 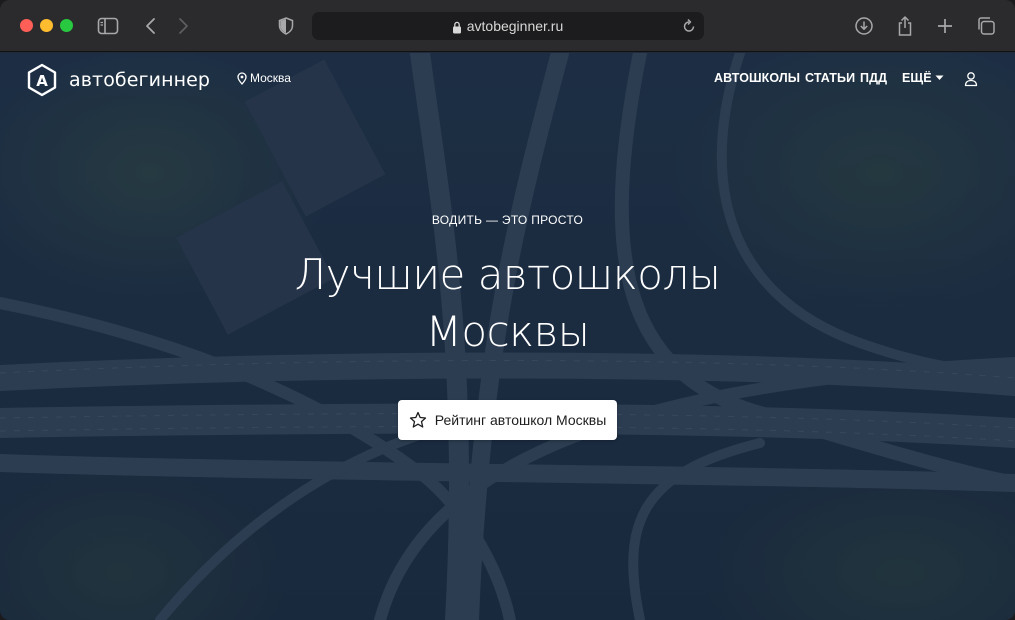 I want to click on lock-icon, so click(x=457, y=28).